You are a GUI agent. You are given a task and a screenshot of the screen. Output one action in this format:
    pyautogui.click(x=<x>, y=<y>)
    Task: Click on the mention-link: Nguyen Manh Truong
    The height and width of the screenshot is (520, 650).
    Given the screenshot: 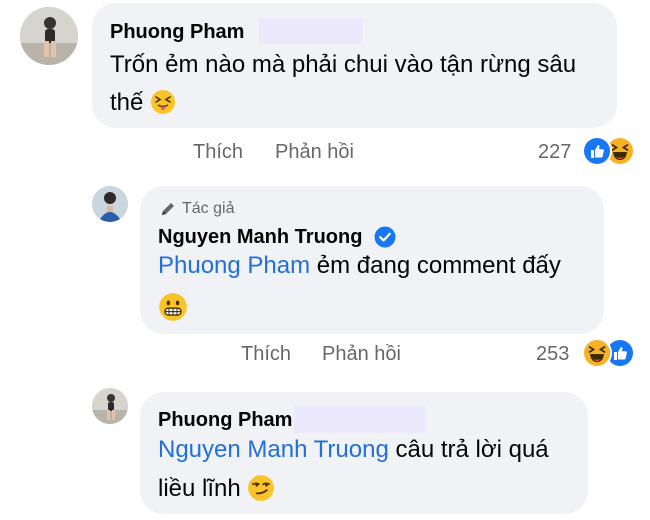 What is the action you would take?
    pyautogui.click(x=273, y=449)
    